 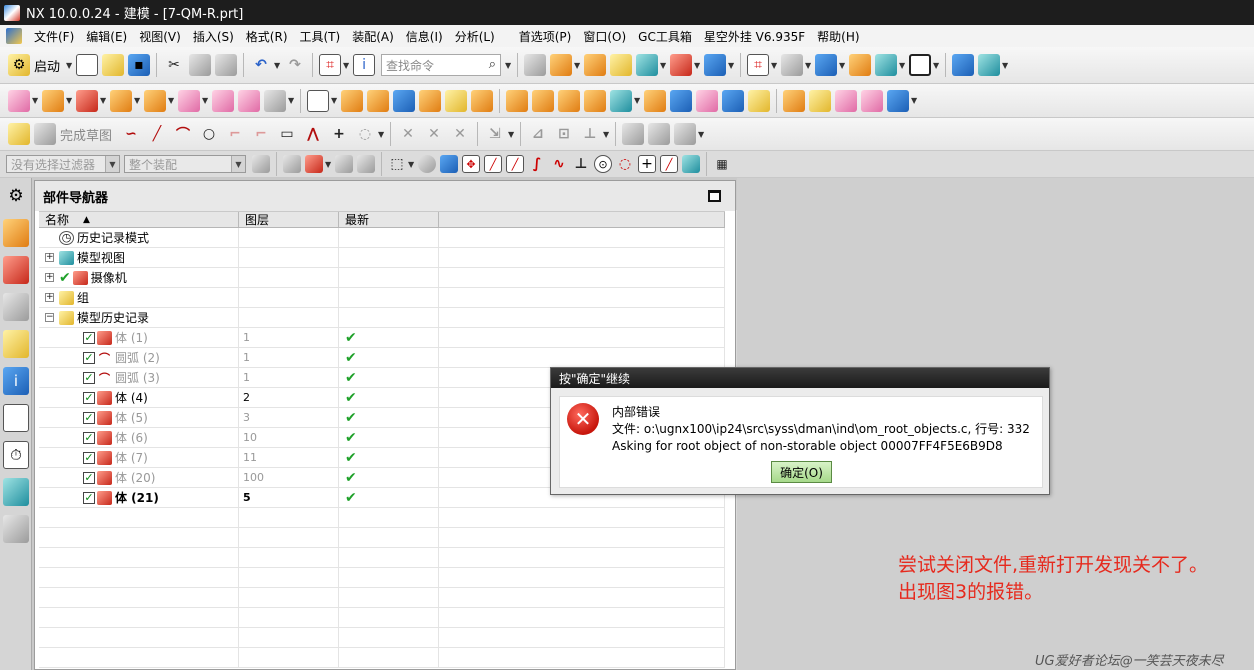 What do you see at coordinates (382, 338) in the screenshot?
I see `feature-row-body-1: ✓ 体 (1) 1 ✔` at bounding box center [382, 338].